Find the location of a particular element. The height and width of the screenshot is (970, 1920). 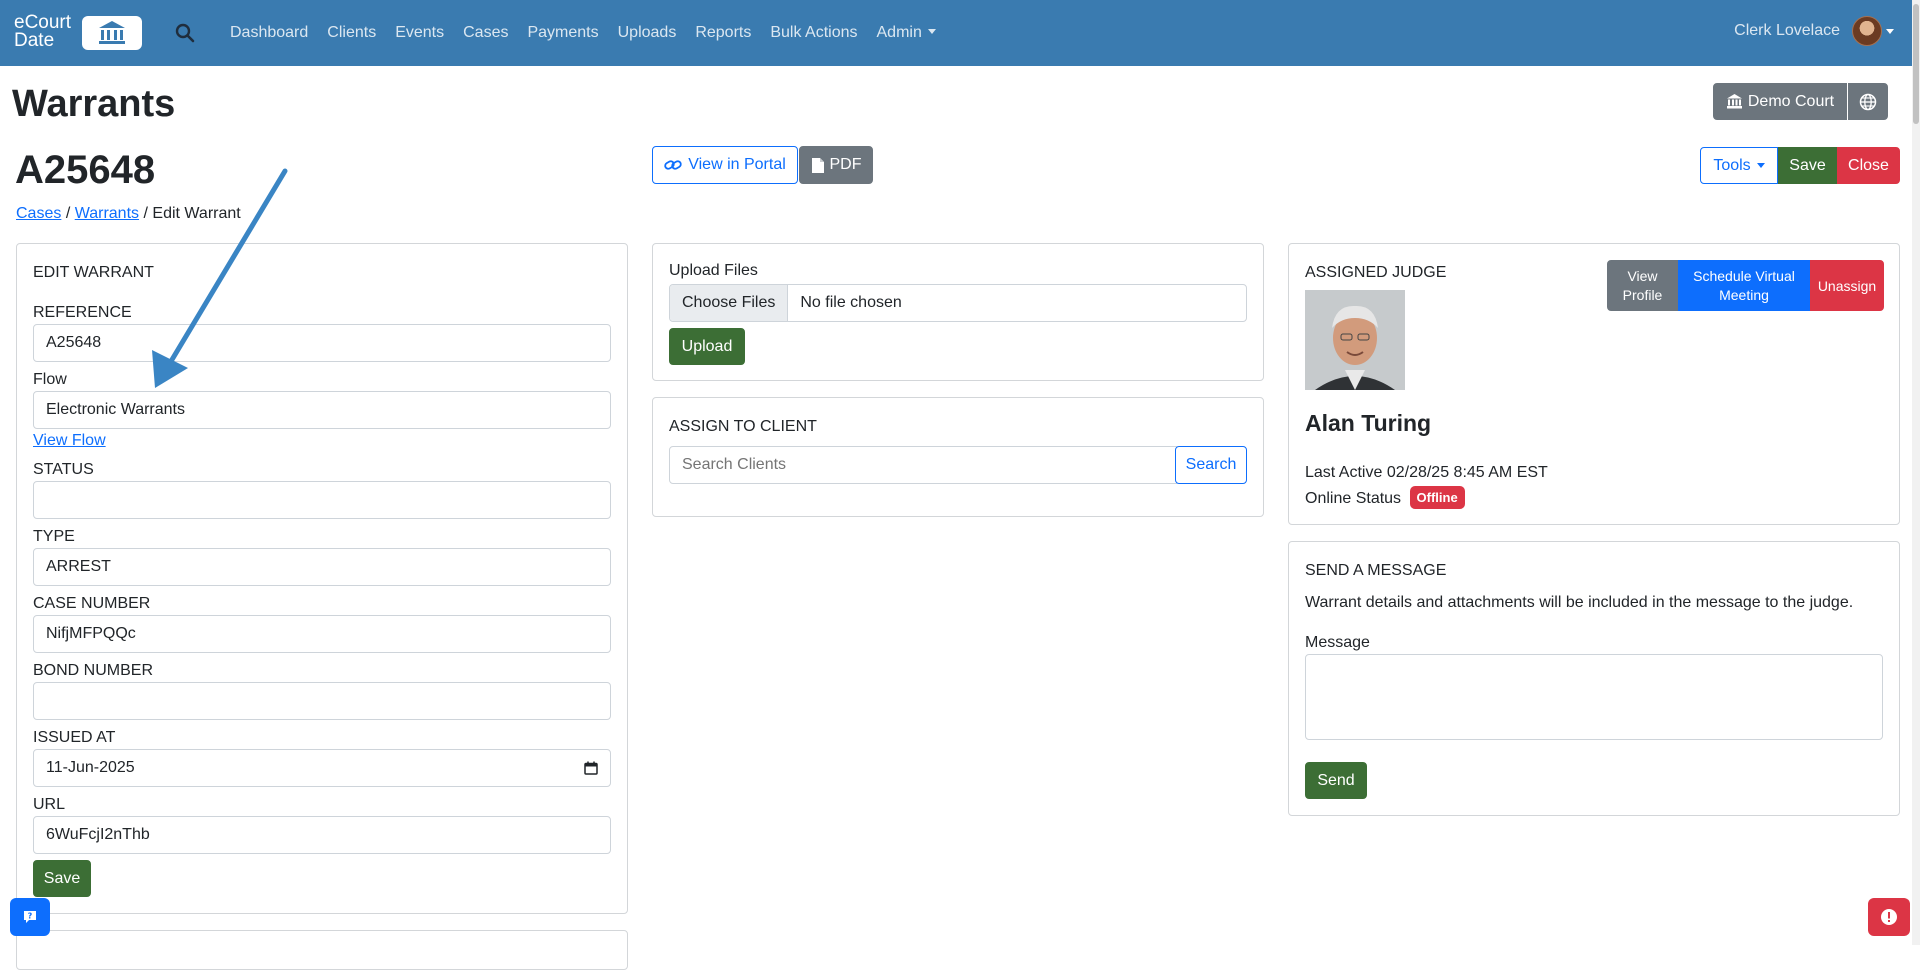

record-id-heading: A25648 is located at coordinates (85, 170).